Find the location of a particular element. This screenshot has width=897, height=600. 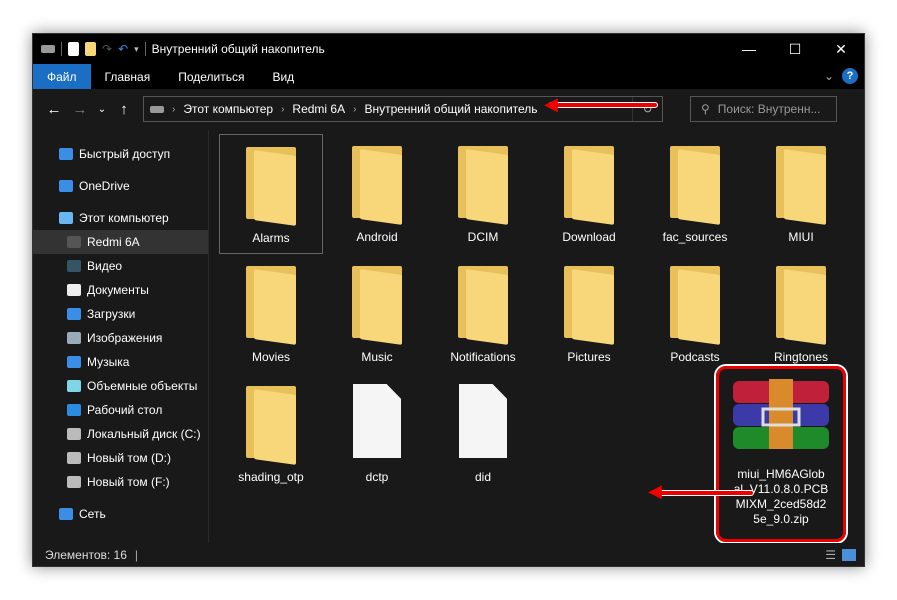

image-icon is located at coordinates (74, 338).